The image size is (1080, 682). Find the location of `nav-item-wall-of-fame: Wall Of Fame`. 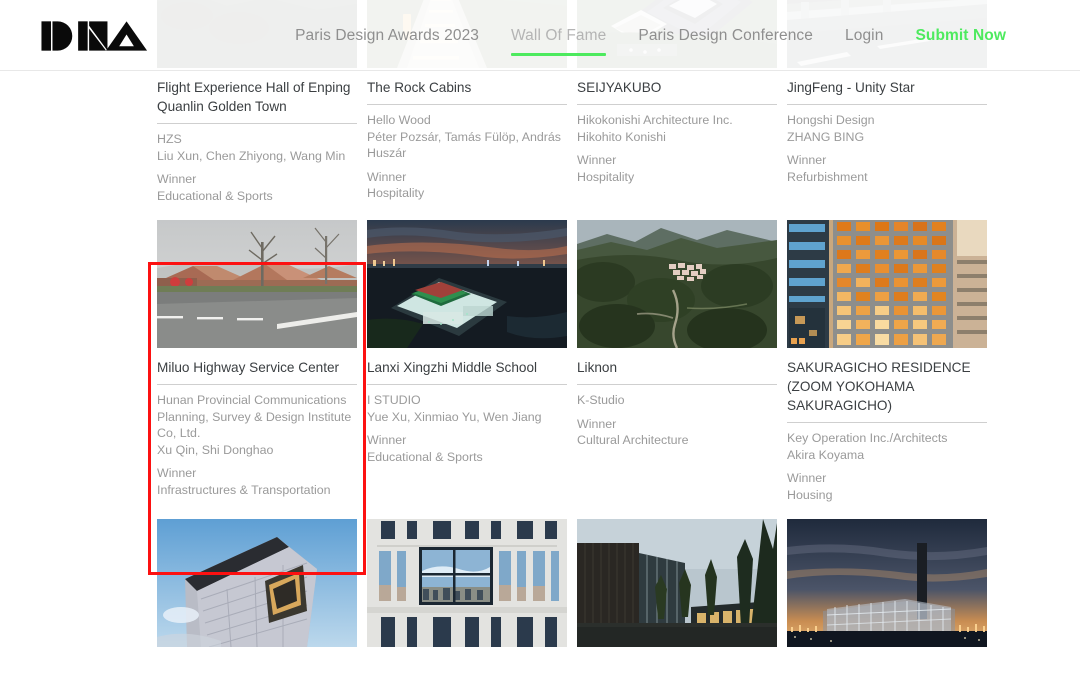

nav-item-wall-of-fame: Wall Of Fame is located at coordinates (559, 38).